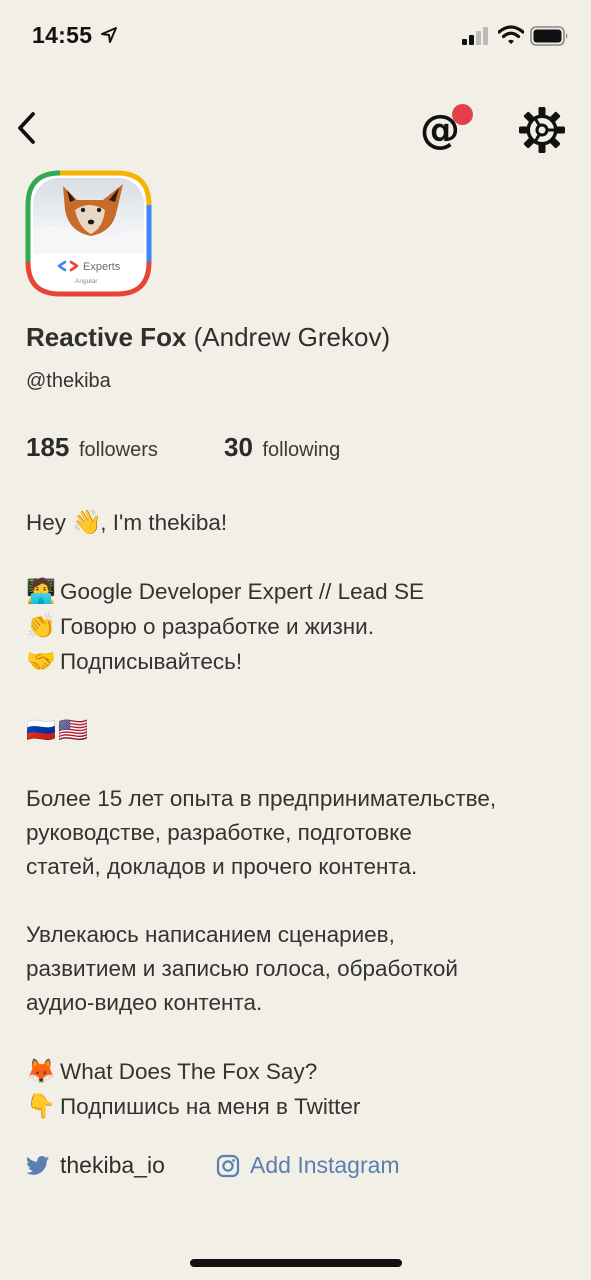  I want to click on fox-icon: 🦊, so click(41, 1071).